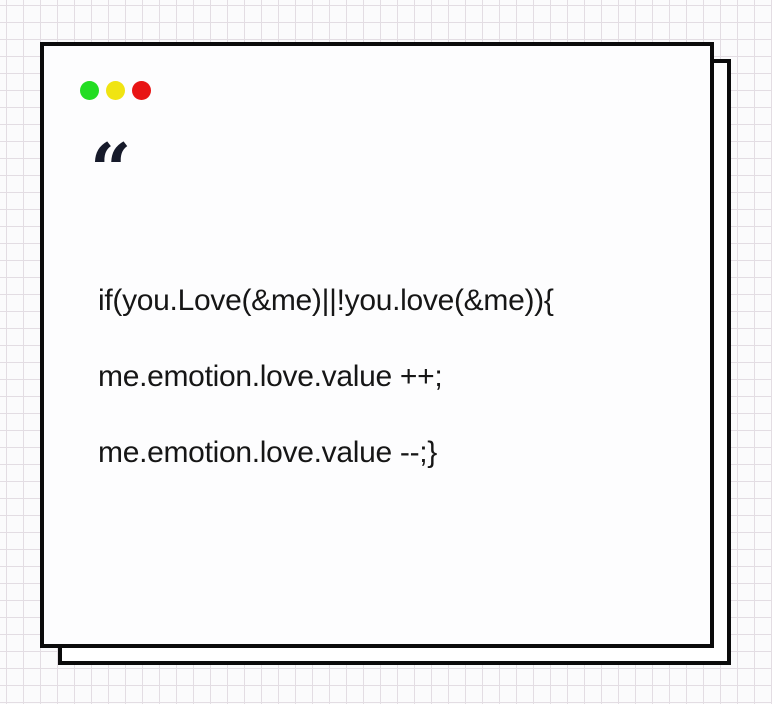 The height and width of the screenshot is (704, 772). I want to click on code-line: me.emotion.love.value --;}, so click(268, 452).